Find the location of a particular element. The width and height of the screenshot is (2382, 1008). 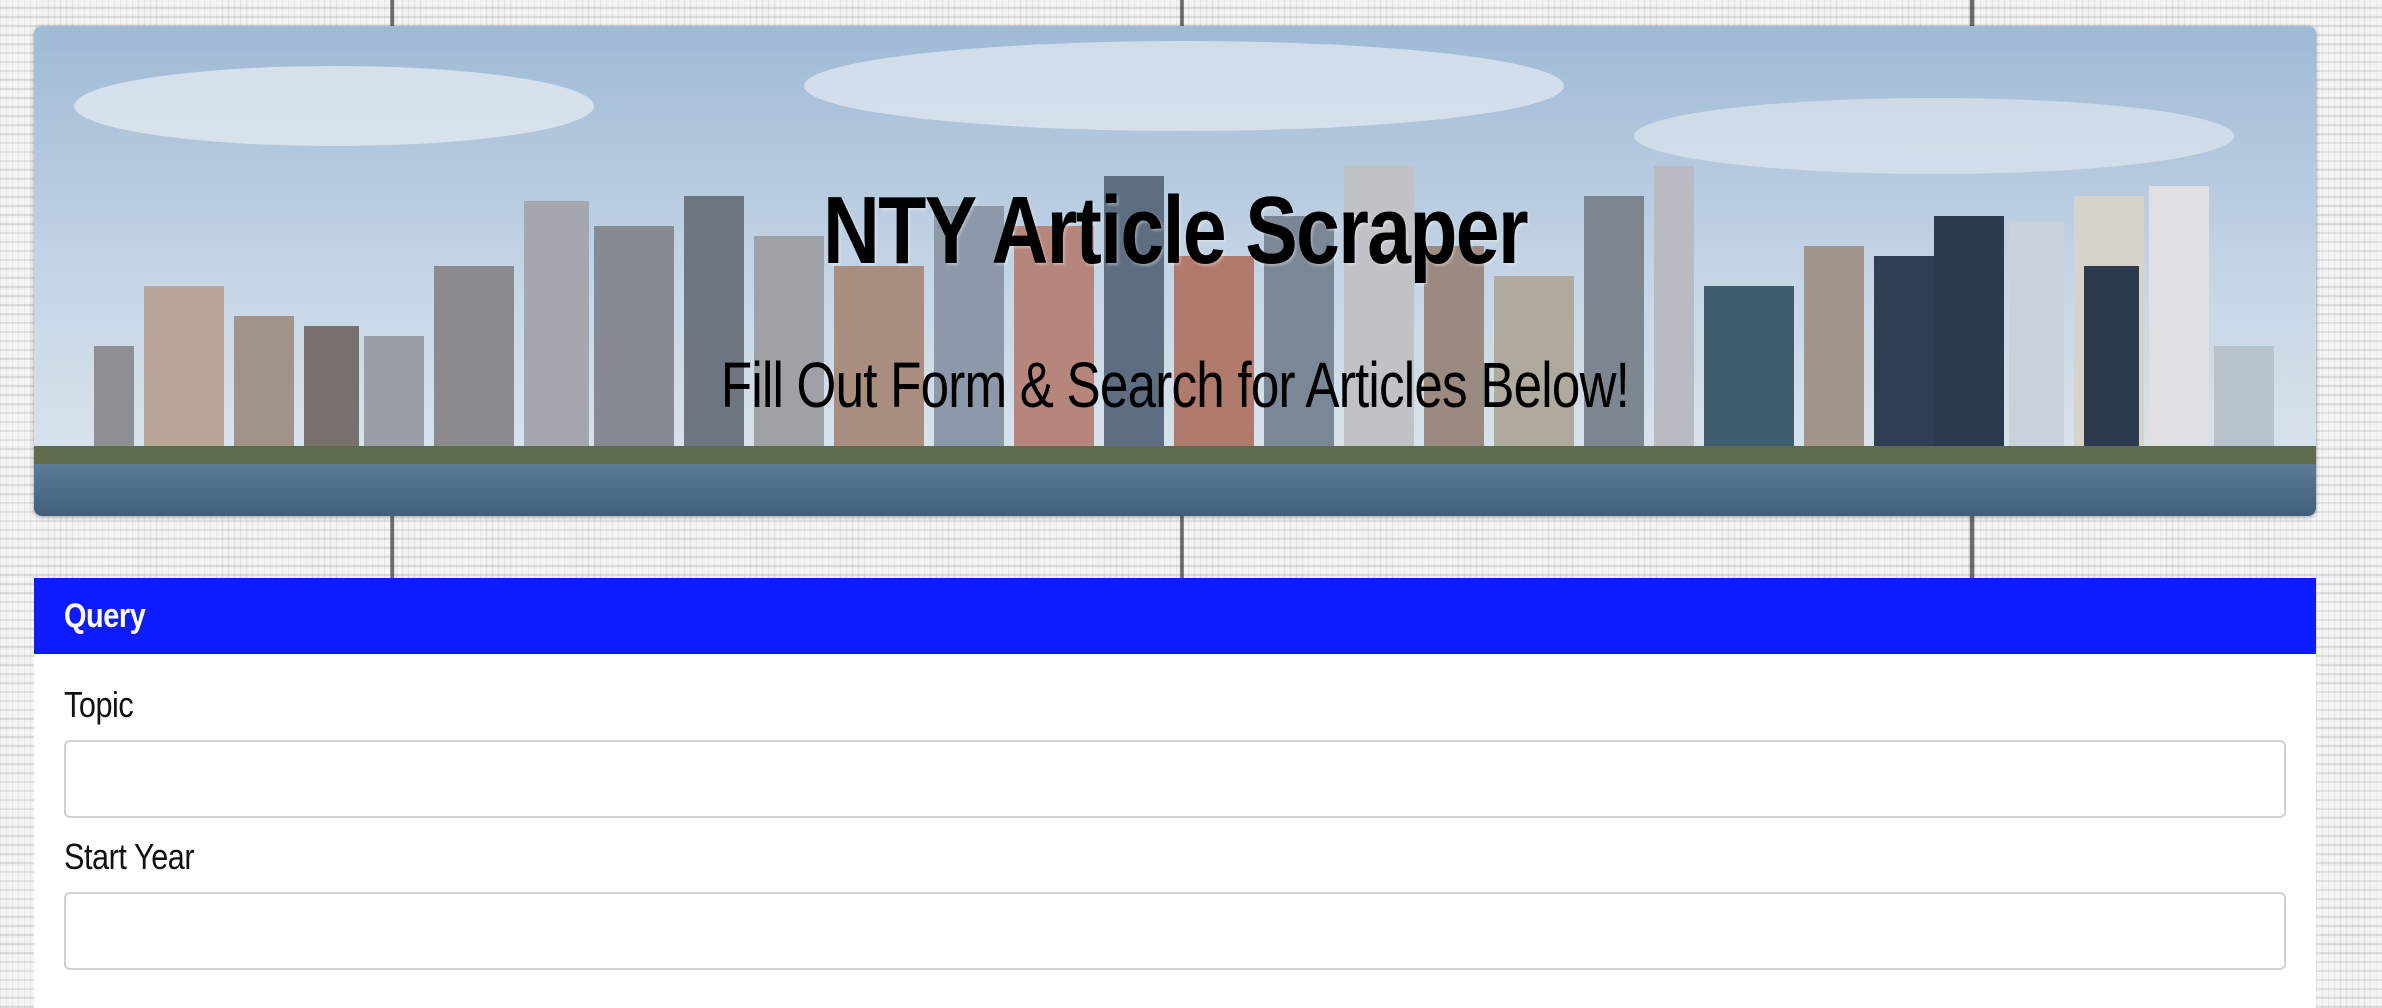

topic-label: Topic is located at coordinates (99, 704).